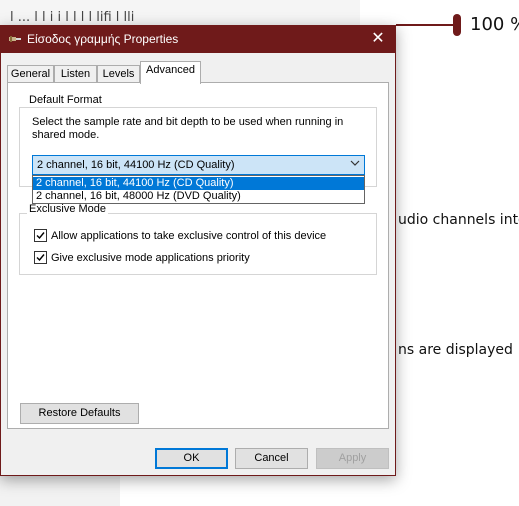 The width and height of the screenshot is (519, 506). What do you see at coordinates (426, 25) in the screenshot?
I see `volume-slider-track` at bounding box center [426, 25].